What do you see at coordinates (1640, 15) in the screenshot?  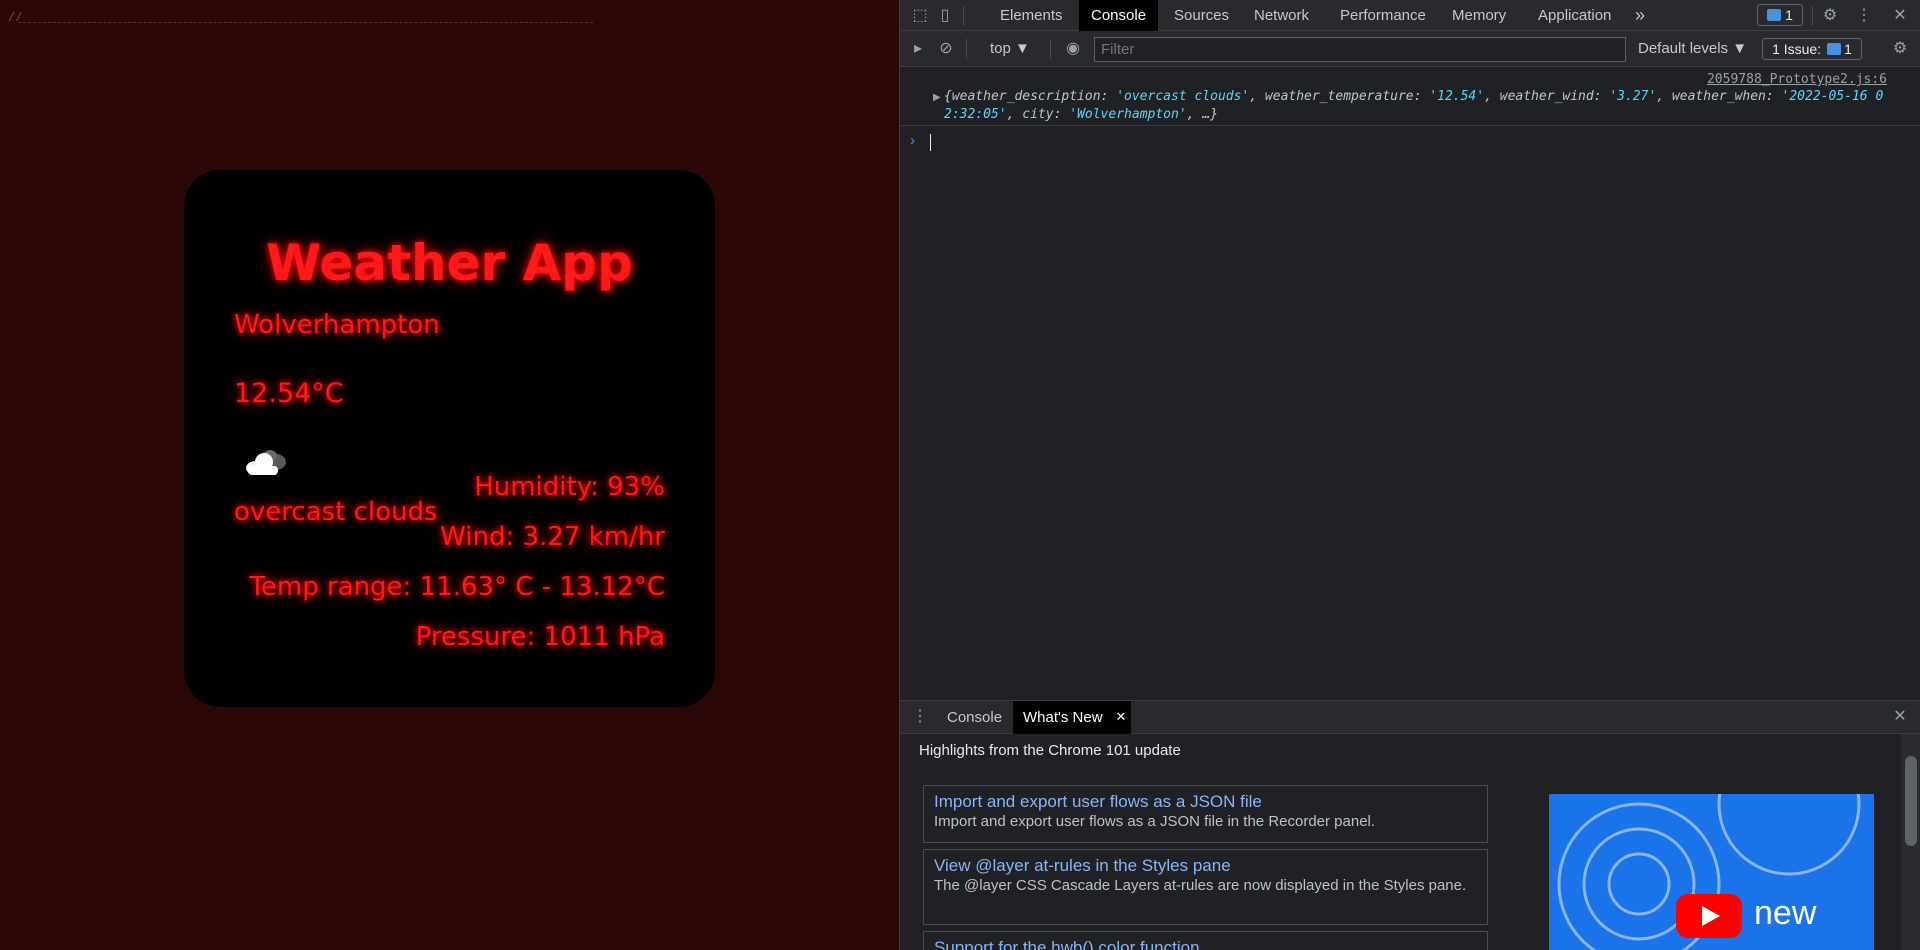 I see `more-tabs-button: »` at bounding box center [1640, 15].